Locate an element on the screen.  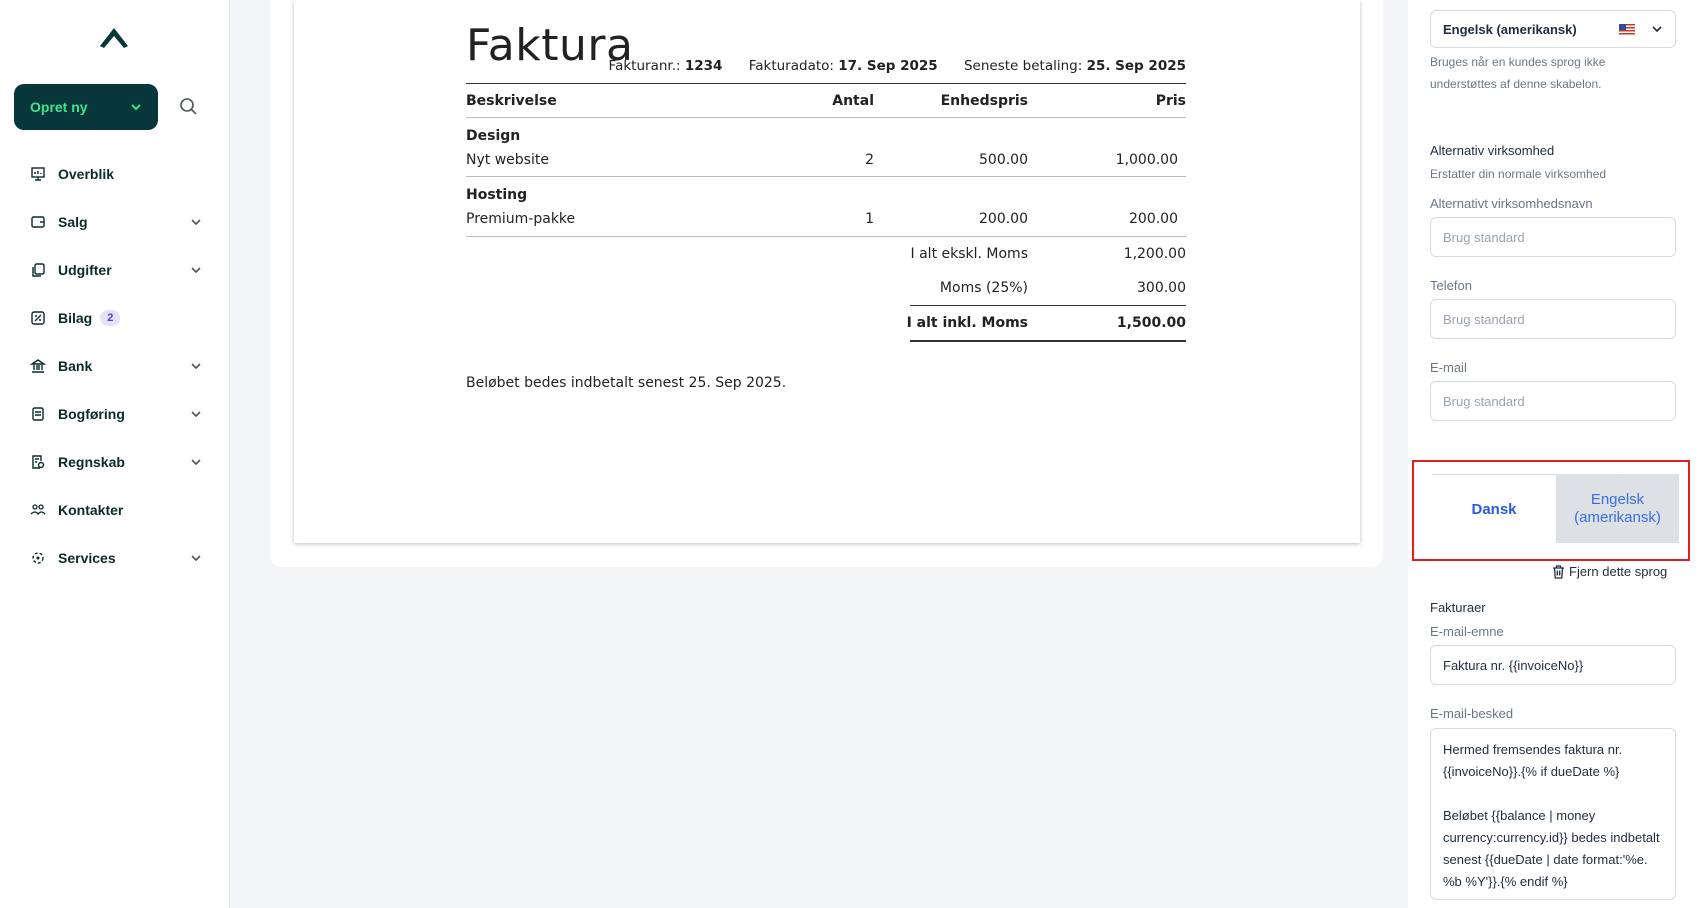
count-badge: 2 is located at coordinates (110, 318).